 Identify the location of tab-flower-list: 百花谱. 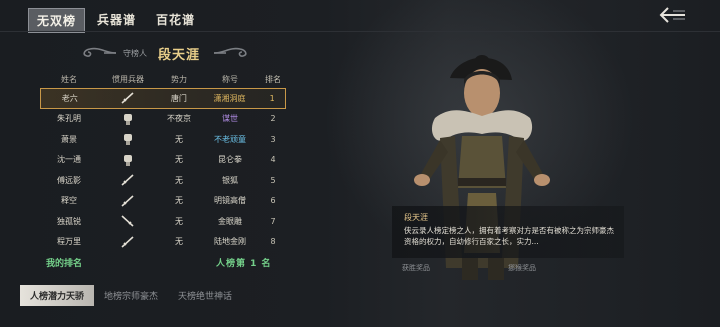
(175, 20).